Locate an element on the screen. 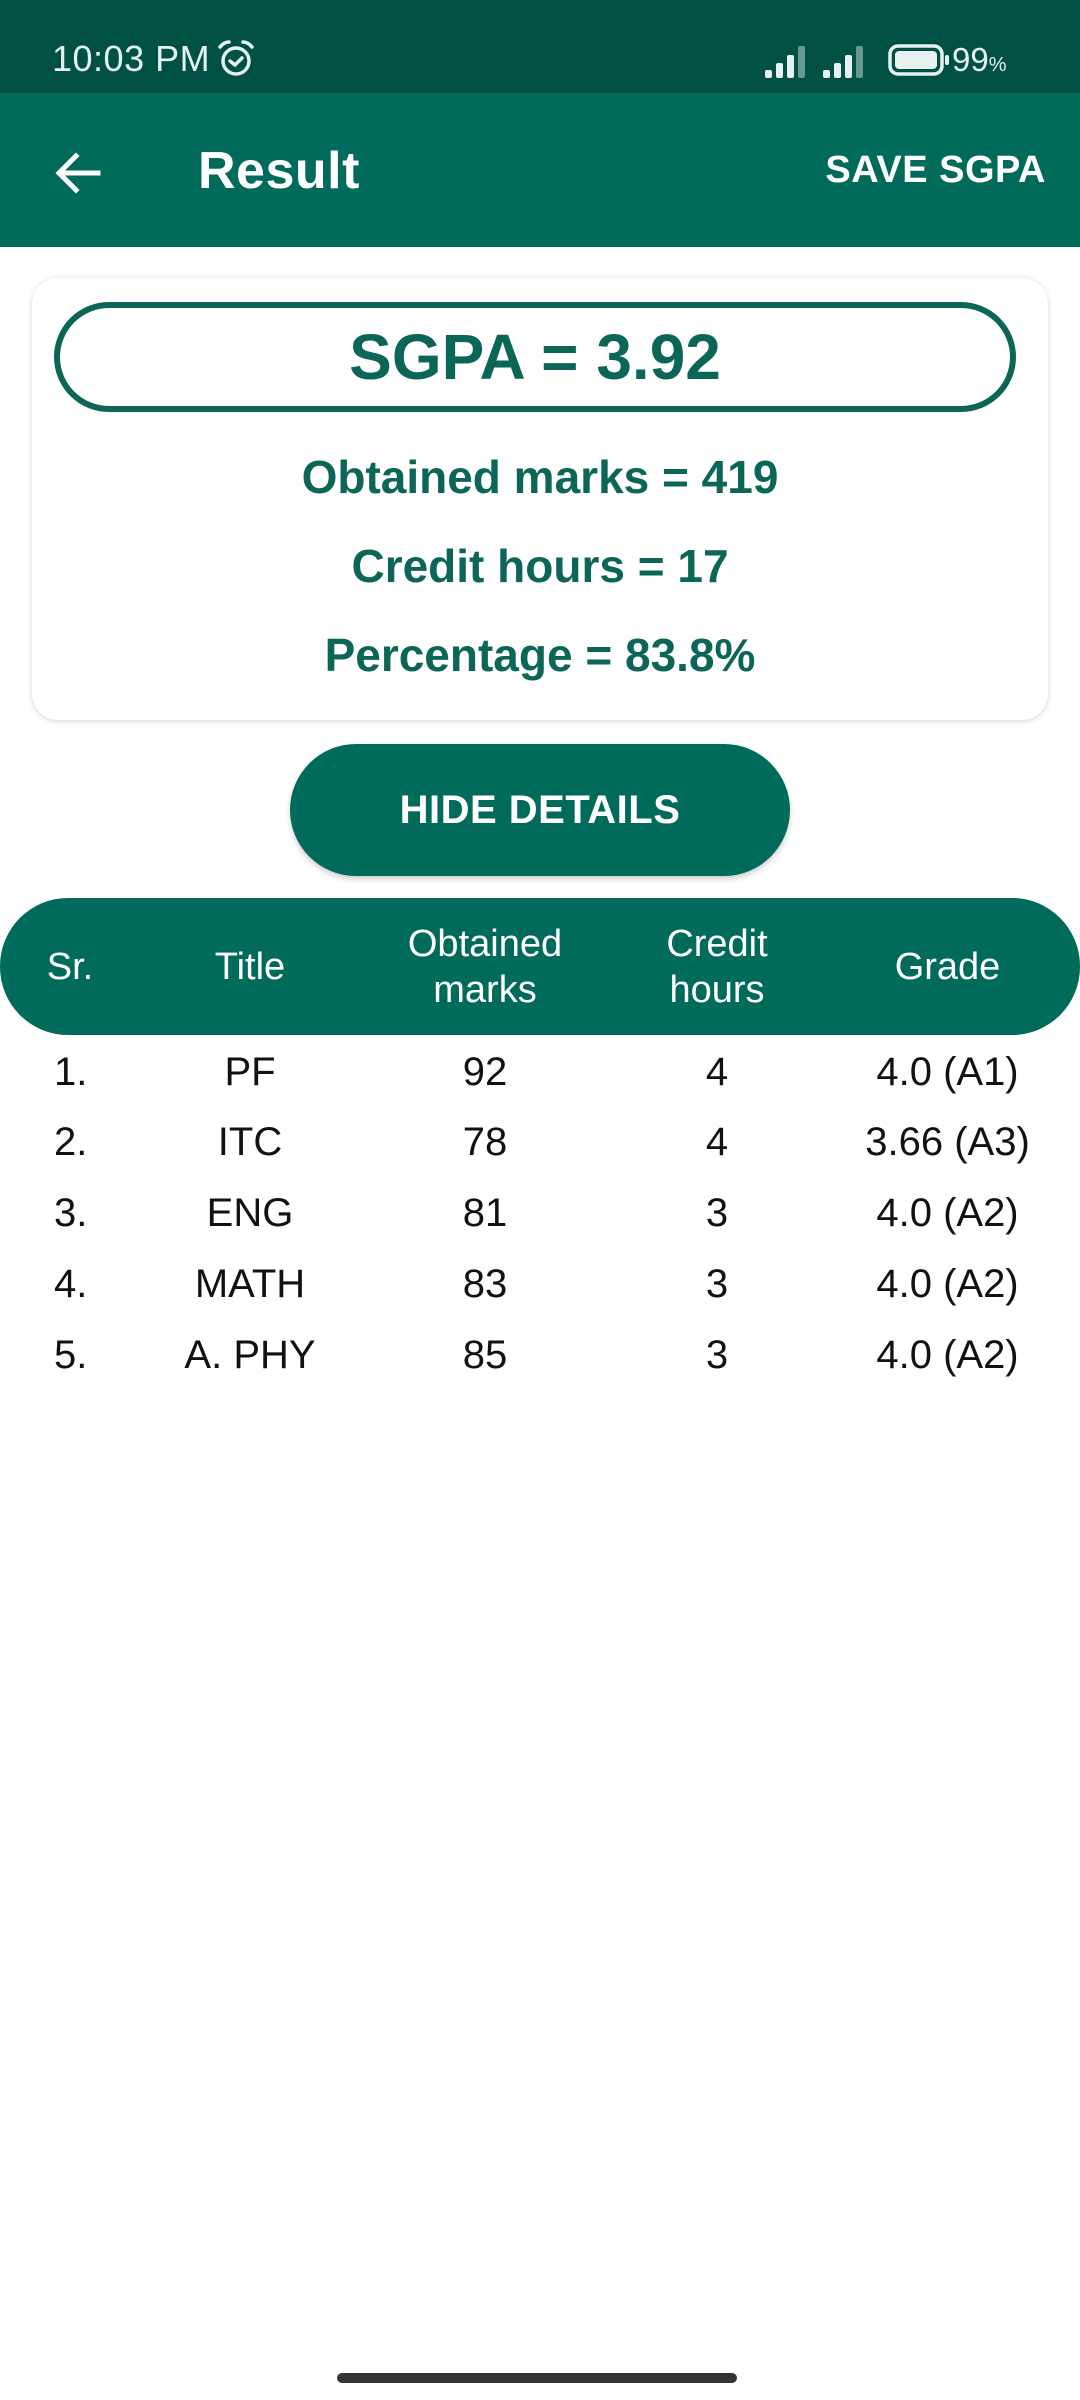  cell-sr: 4. is located at coordinates (71, 1283).